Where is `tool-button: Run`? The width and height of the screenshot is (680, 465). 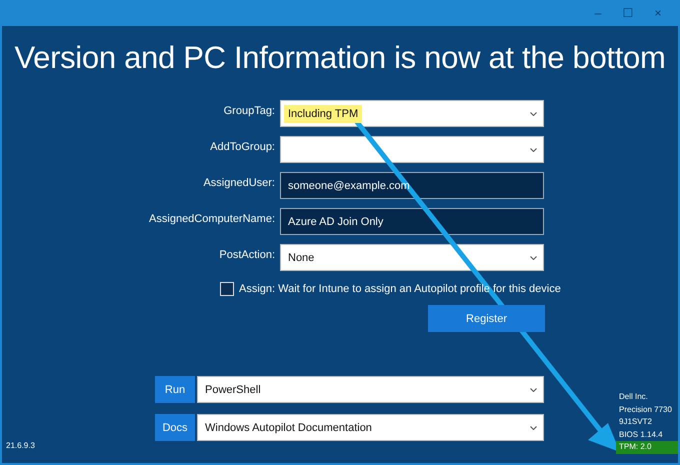 tool-button: Run is located at coordinates (175, 389).